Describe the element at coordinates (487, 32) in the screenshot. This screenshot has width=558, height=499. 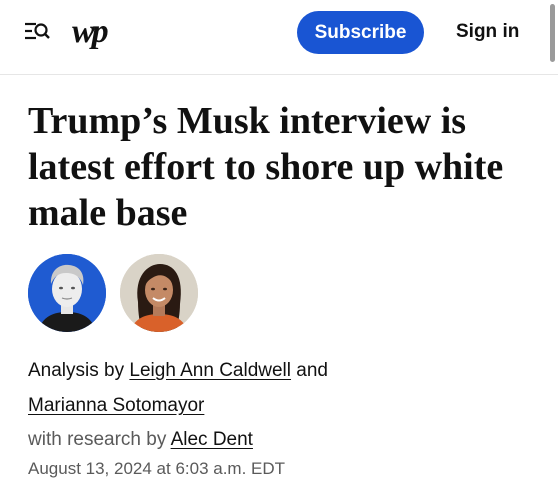
I see `sign-in-link: Sign in` at that location.